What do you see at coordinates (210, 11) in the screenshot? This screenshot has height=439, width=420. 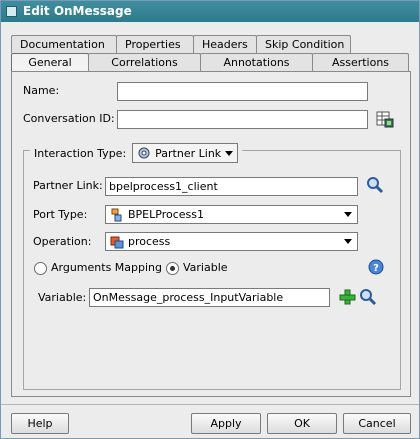 I see `title-bar: Edit OnMessage` at bounding box center [210, 11].